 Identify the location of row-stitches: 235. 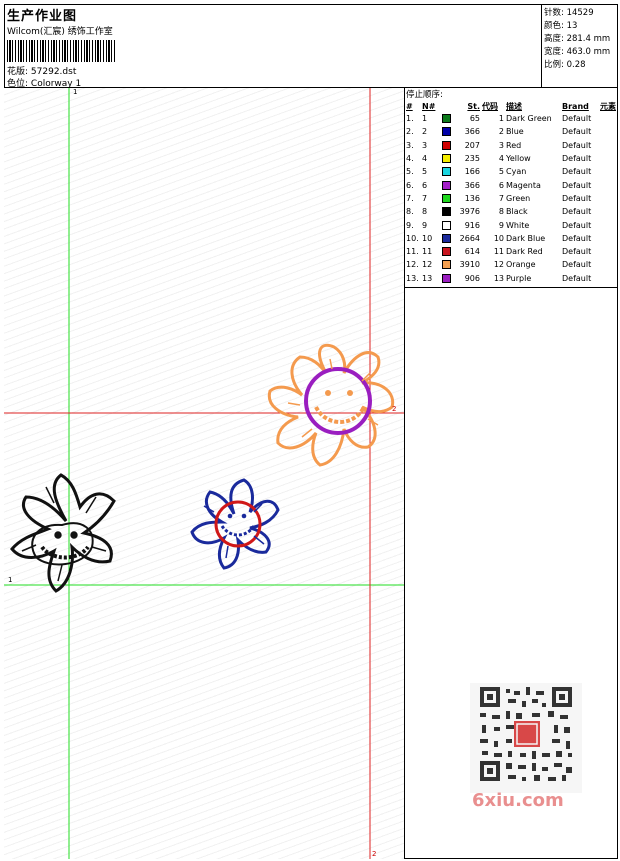
(461, 158).